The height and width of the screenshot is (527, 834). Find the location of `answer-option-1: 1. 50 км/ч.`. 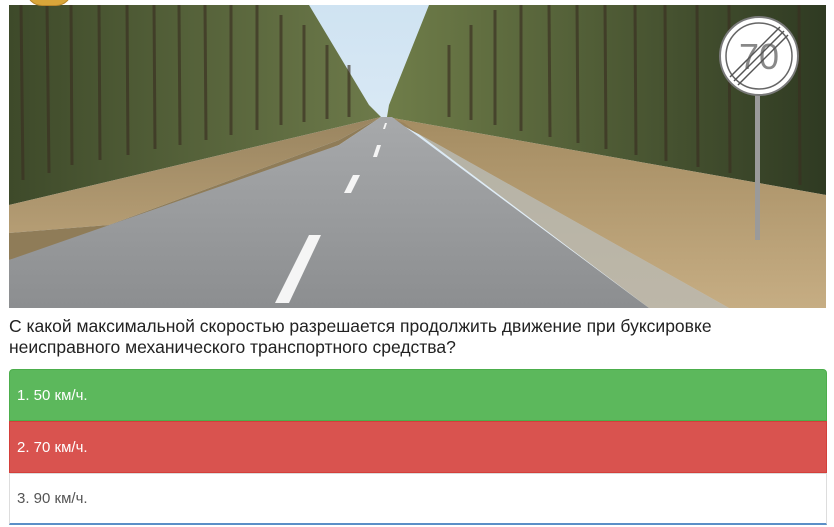

answer-option-1: 1. 50 км/ч. is located at coordinates (418, 395).